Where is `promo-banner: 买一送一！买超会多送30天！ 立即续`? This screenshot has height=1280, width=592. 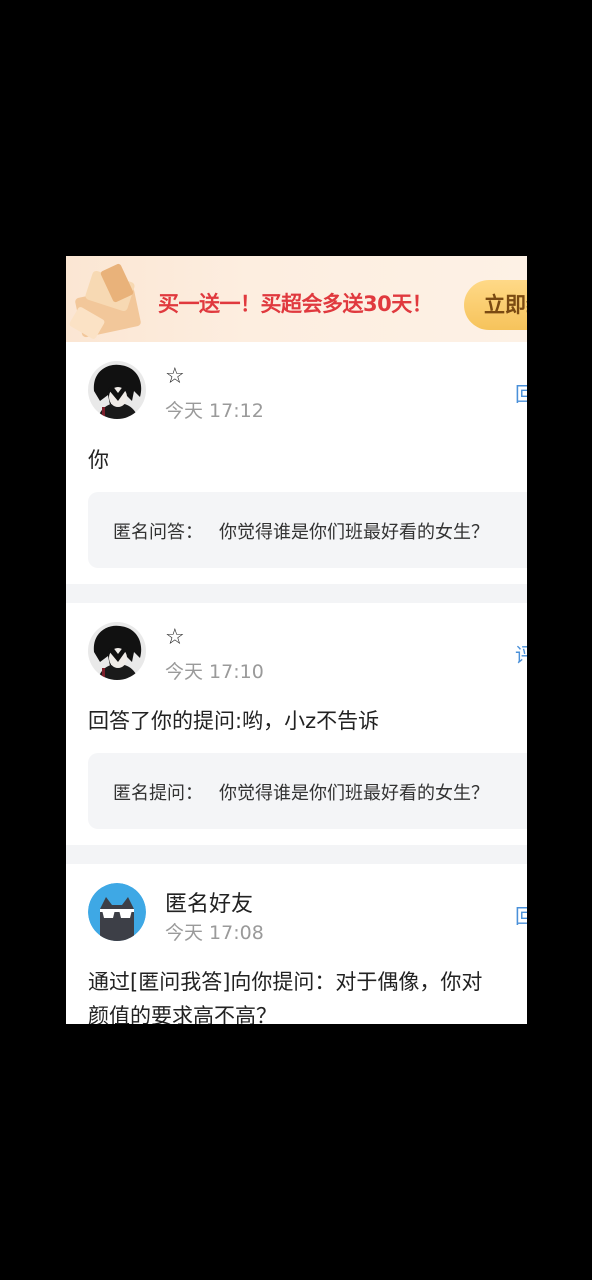
promo-banner: 买一送一！买超会多送30天！ 立即续 is located at coordinates (296, 299).